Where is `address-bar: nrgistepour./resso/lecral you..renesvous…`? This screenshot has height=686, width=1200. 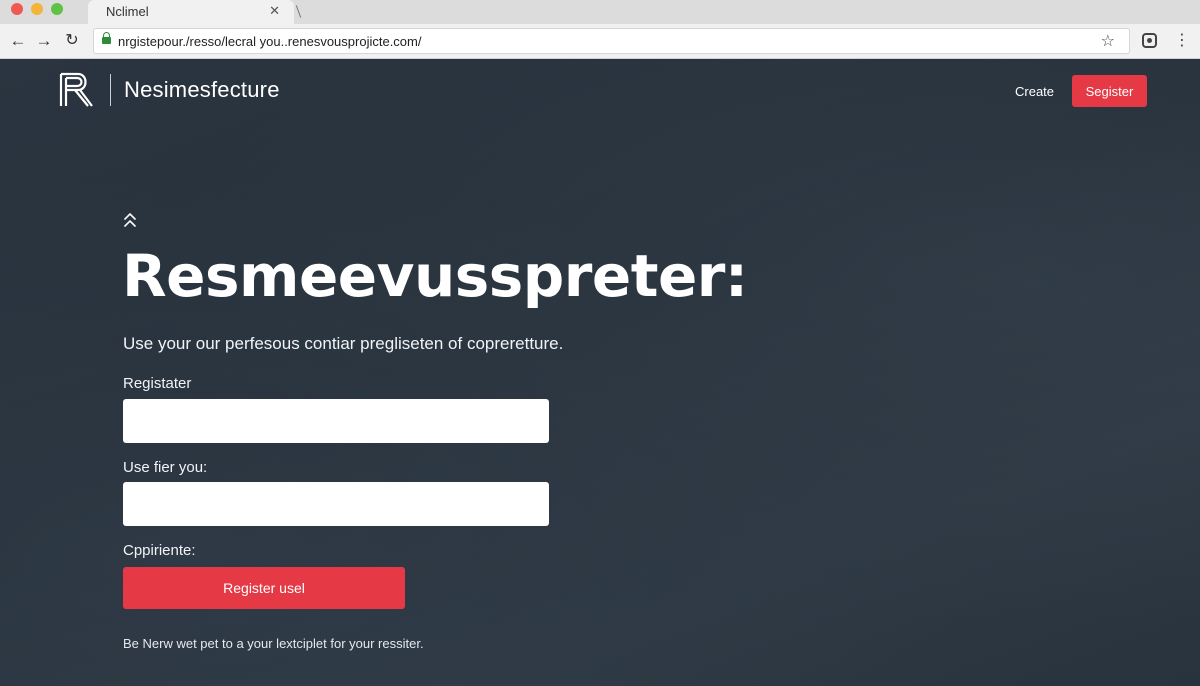
address-bar: nrgistepour./resso/lecral you..renesvous… is located at coordinates (611, 41).